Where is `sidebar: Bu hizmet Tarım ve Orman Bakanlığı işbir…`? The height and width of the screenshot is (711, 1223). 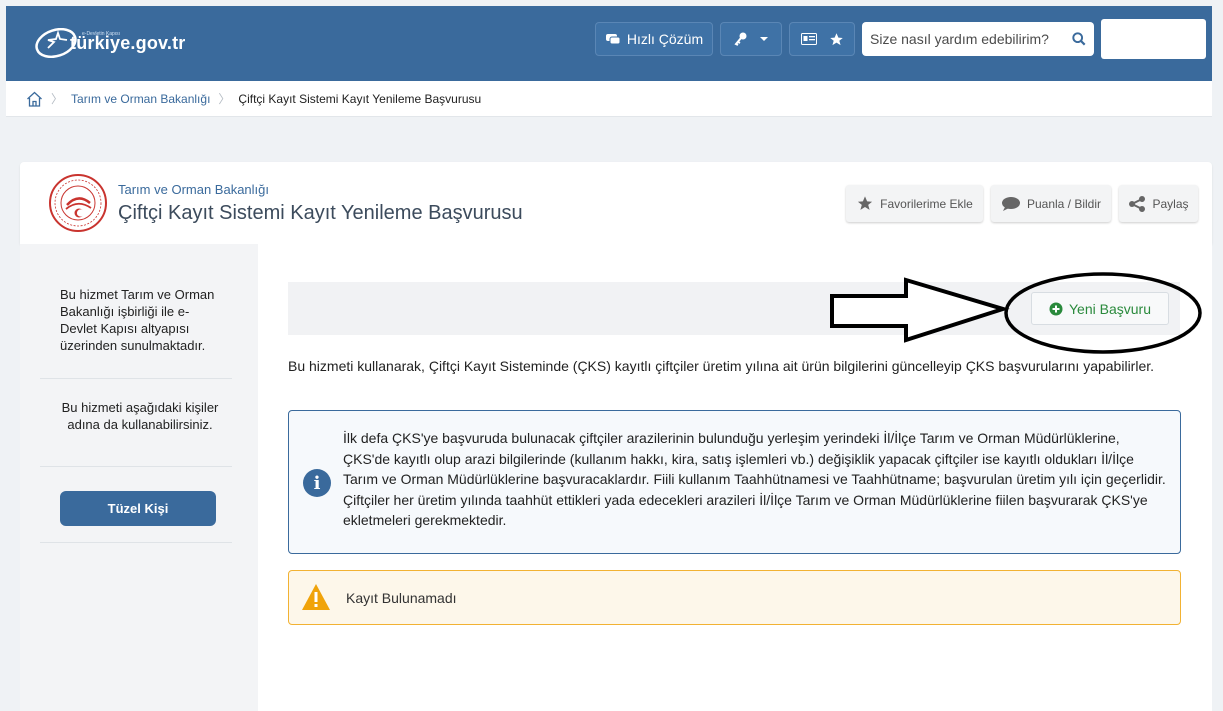 sidebar: Bu hizmet Tarım ve Orman Bakanlığı işbir… is located at coordinates (139, 477).